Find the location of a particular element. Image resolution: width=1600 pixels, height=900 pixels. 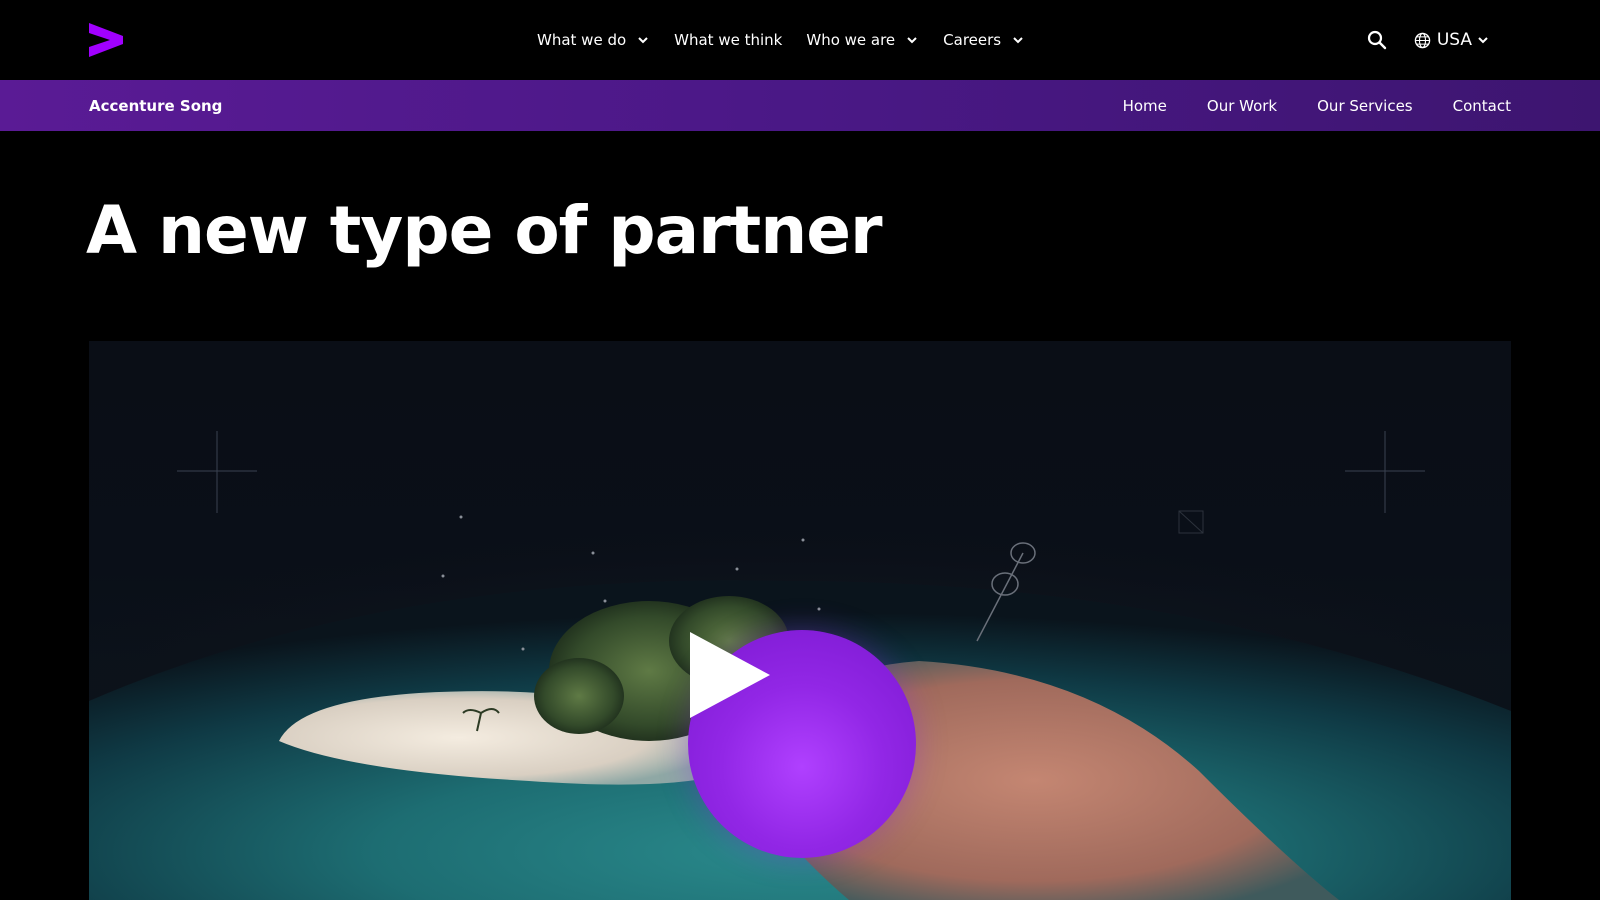

accenture-logo is located at coordinates (106, 40).